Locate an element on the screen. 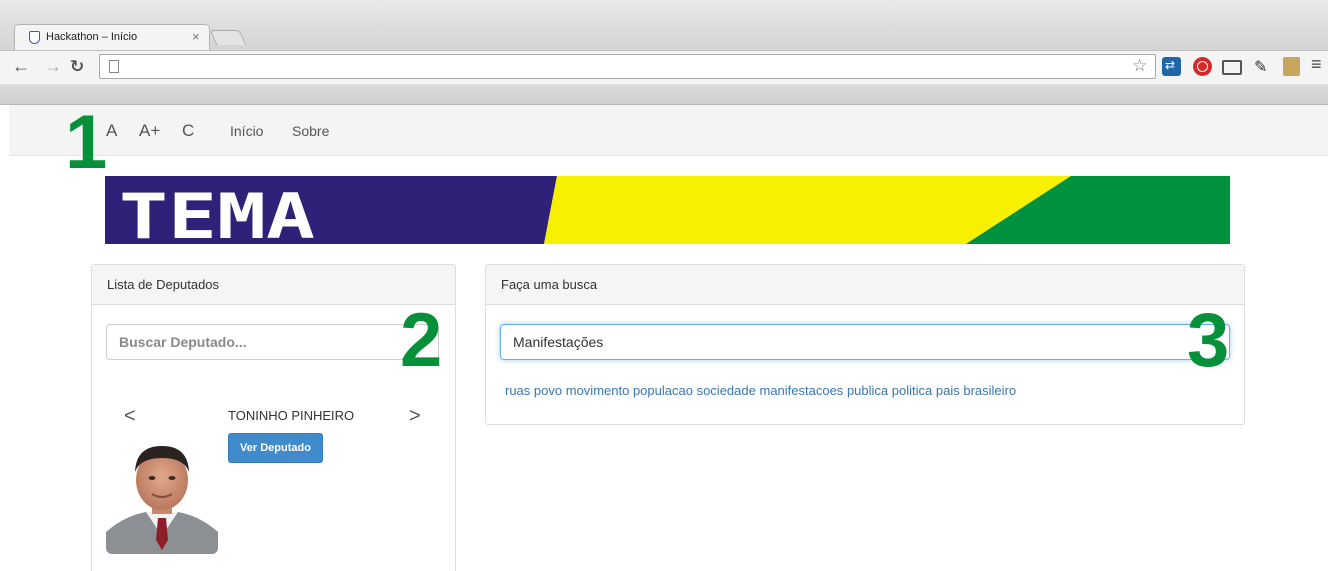  new-tab-button is located at coordinates (228, 37).